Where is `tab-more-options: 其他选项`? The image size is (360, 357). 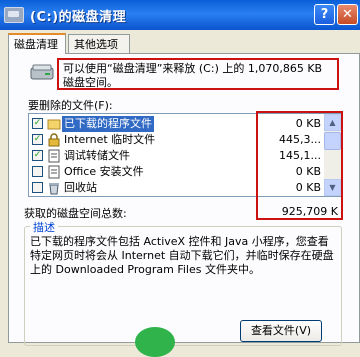
tab-more-options: 其他选项 is located at coordinates (99, 43).